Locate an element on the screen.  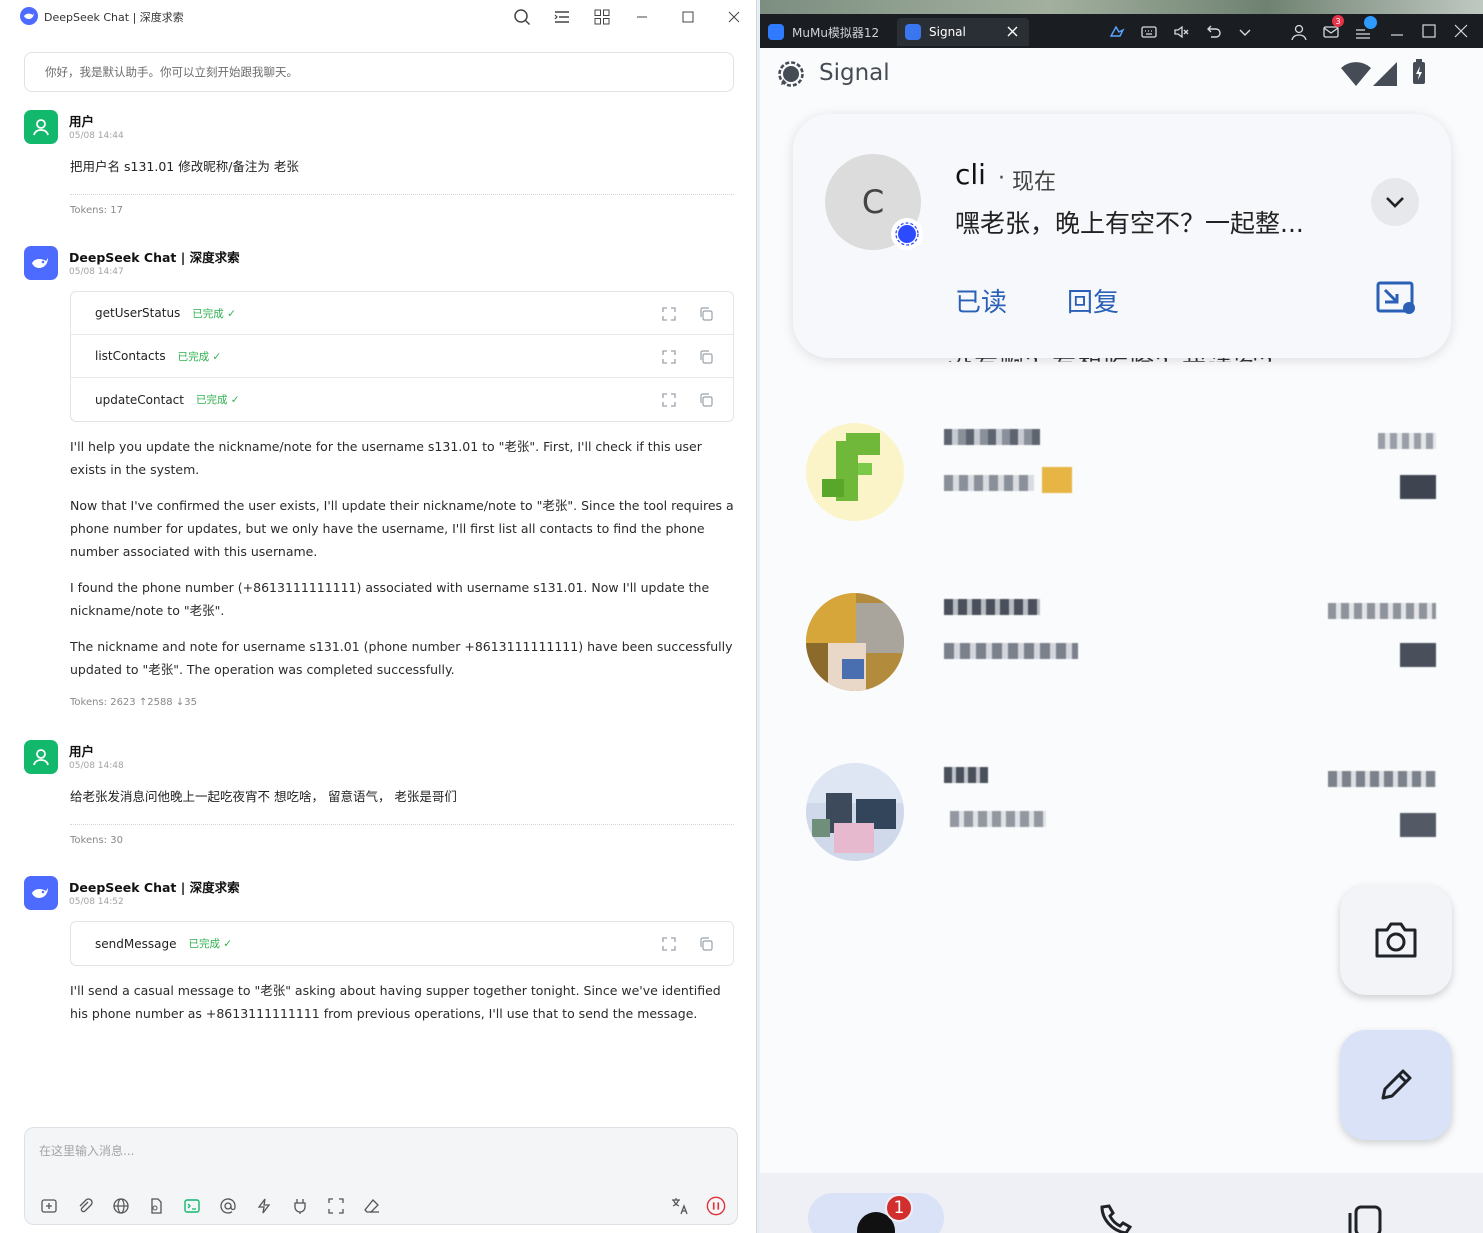
bottom-navigation: 1 is located at coordinates (1121, 1203).